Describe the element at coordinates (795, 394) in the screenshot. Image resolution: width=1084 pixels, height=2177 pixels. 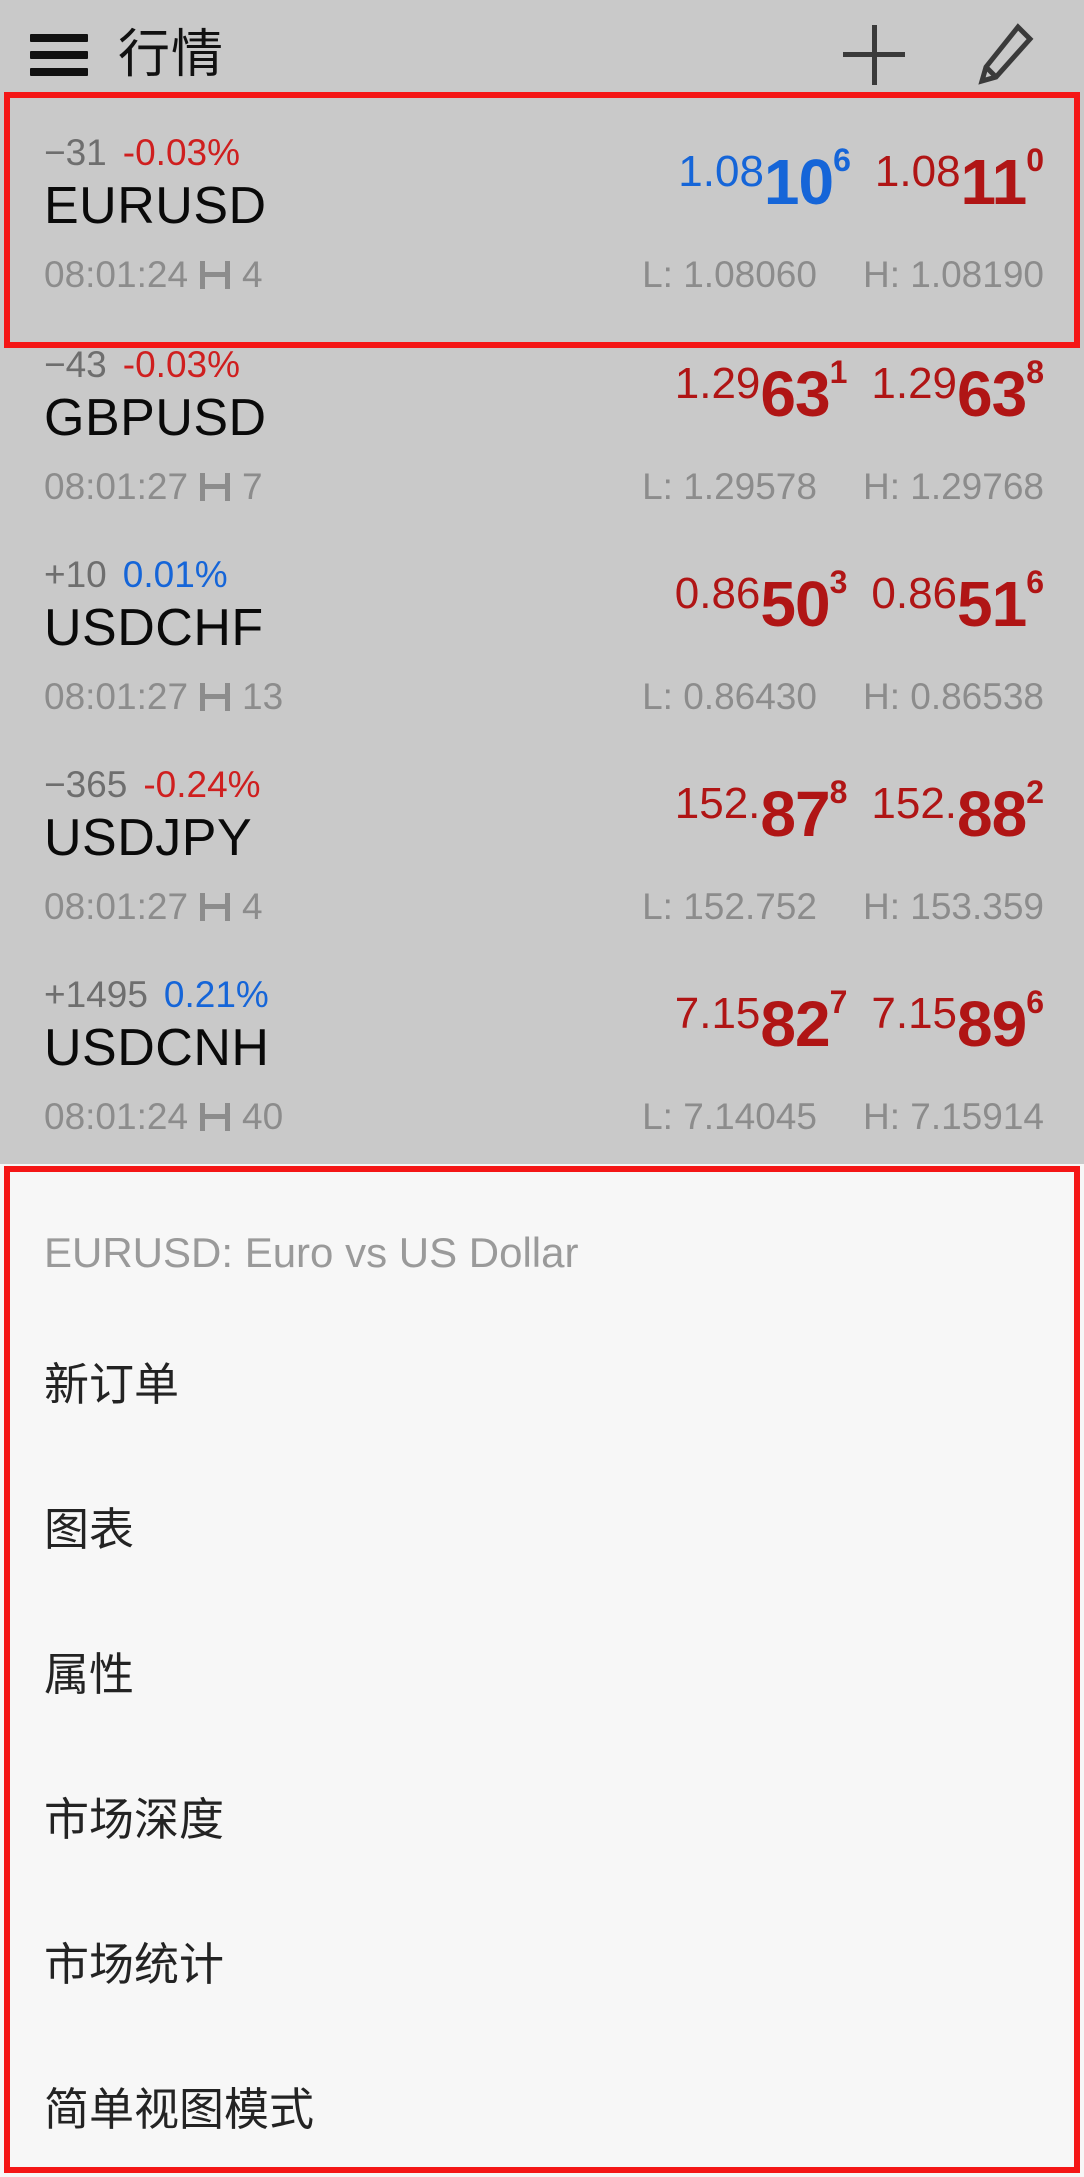
I see `bid-price-big: 63` at that location.